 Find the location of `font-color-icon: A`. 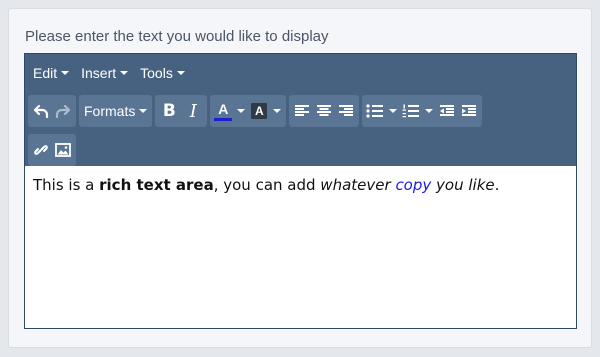

font-color-icon: A is located at coordinates (223, 109).